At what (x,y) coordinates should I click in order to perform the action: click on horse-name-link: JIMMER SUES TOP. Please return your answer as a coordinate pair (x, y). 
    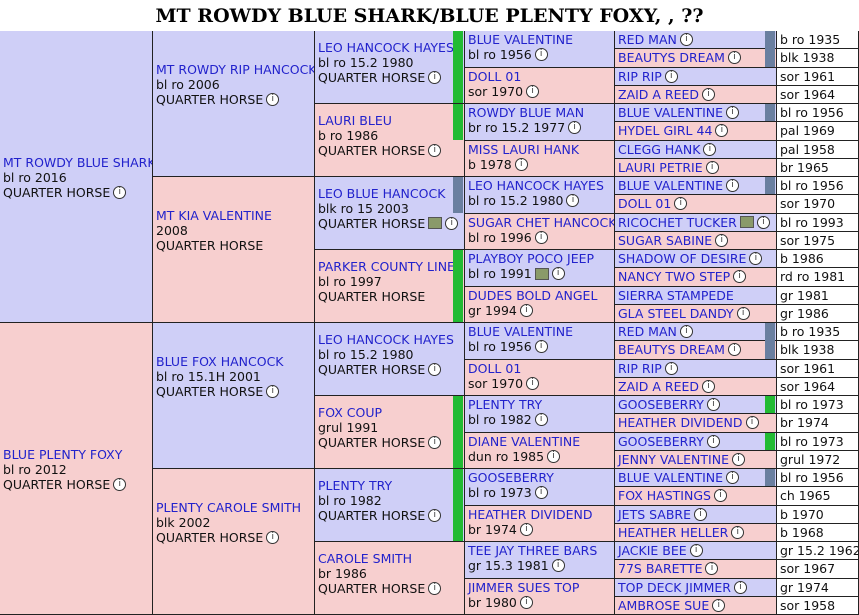
    Looking at the image, I should click on (539, 587).